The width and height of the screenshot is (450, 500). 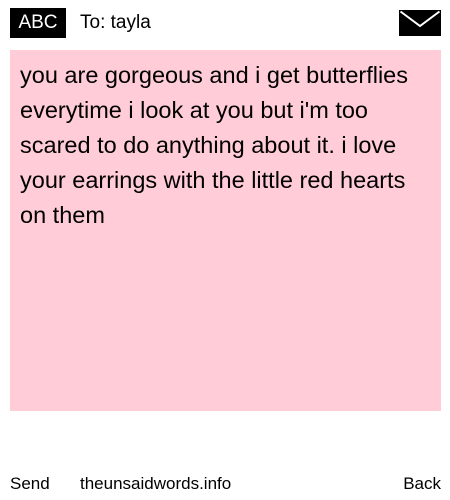 I want to click on send-button: Send, so click(x=30, y=484).